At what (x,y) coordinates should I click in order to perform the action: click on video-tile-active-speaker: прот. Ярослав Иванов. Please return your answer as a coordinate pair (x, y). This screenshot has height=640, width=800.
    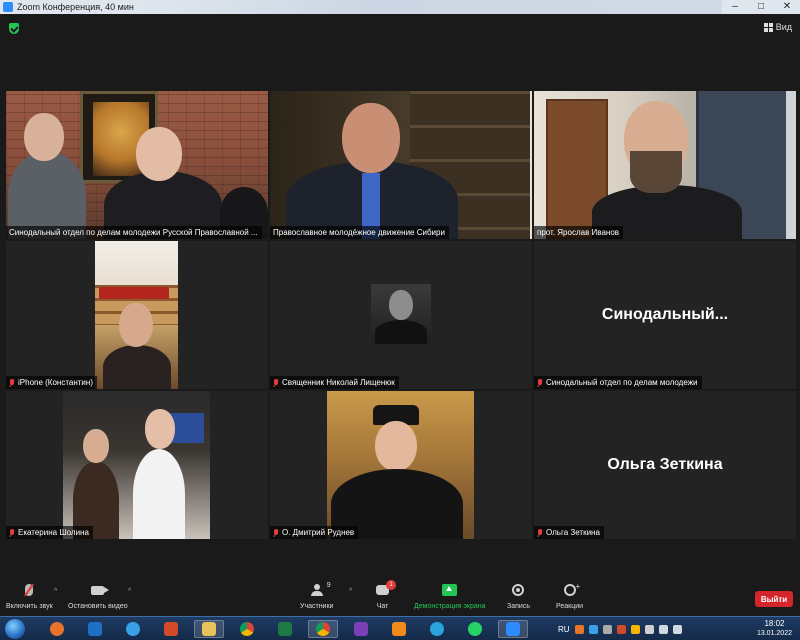
    Looking at the image, I should click on (665, 165).